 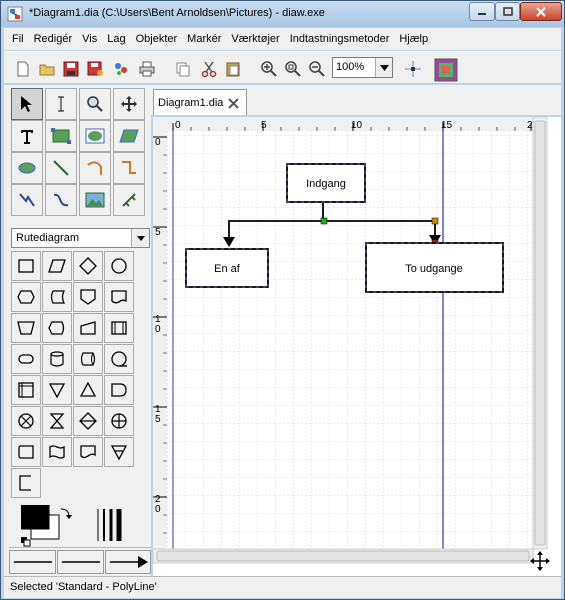 I want to click on shape-punched-tape, so click(x=57, y=452).